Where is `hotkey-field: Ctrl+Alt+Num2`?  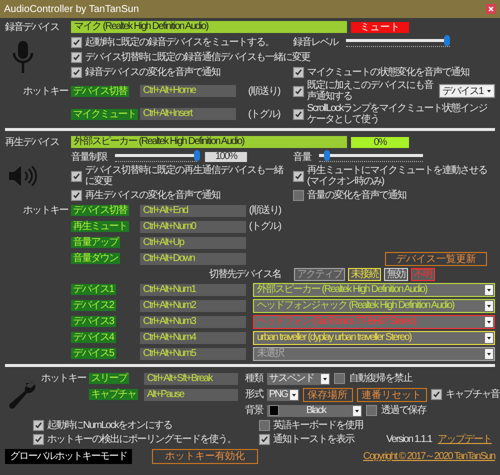
hotkey-field: Ctrl+Alt+Num2 is located at coordinates (193, 306).